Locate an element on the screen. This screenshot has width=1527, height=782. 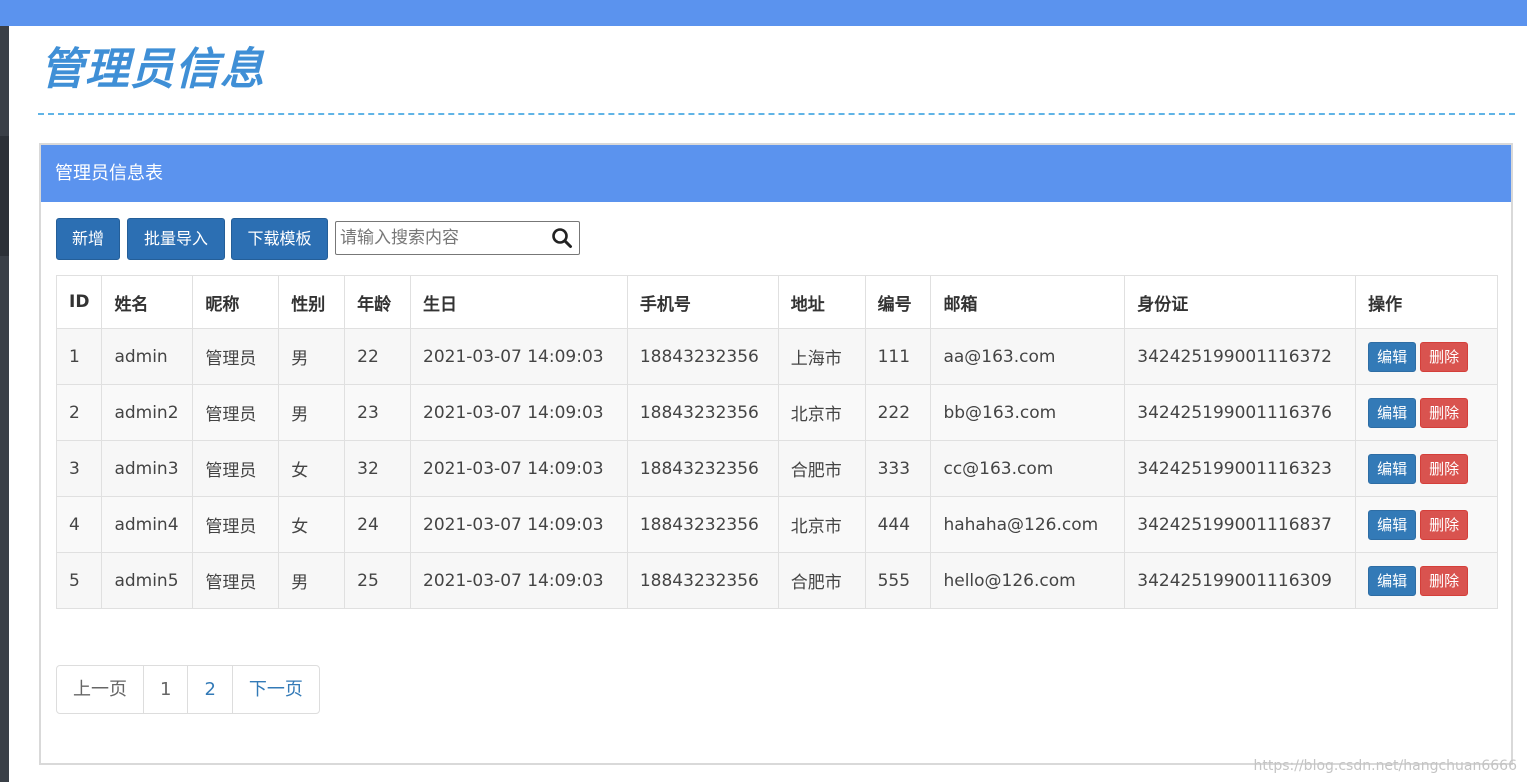
cell-id-card: 342425199001116309 is located at coordinates (1240, 580).